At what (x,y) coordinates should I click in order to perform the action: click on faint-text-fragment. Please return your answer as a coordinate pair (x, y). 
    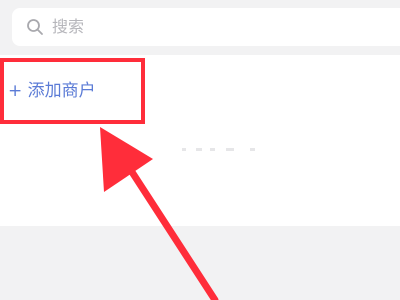
    Looking at the image, I should click on (218, 149).